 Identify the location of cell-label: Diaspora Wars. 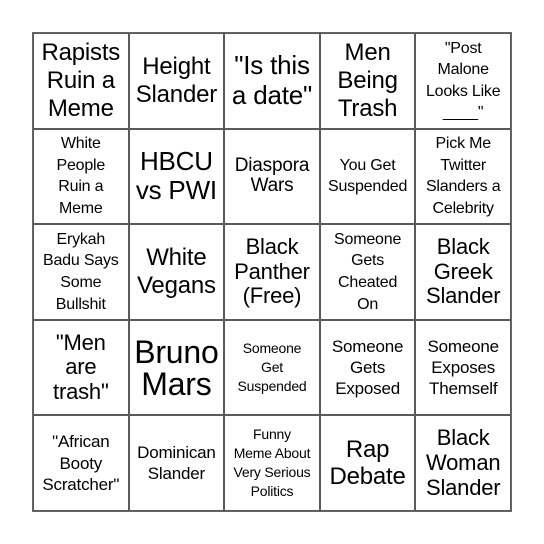
(272, 175).